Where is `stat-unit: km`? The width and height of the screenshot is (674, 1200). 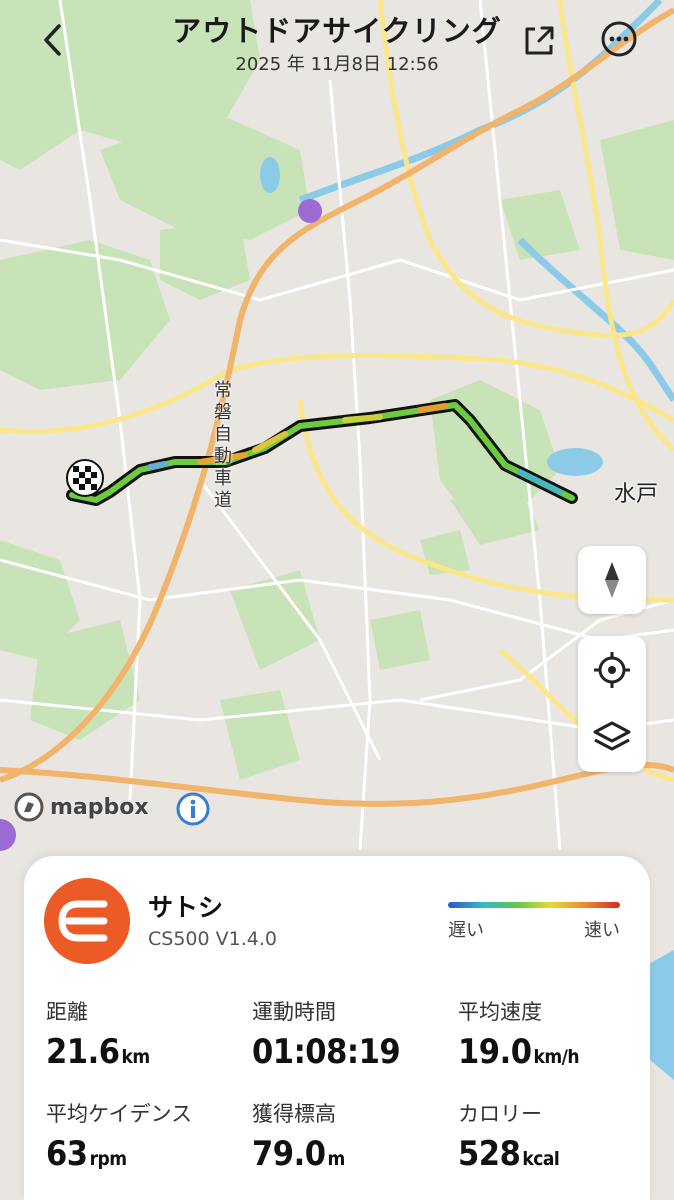
stat-unit: km is located at coordinates (135, 1057).